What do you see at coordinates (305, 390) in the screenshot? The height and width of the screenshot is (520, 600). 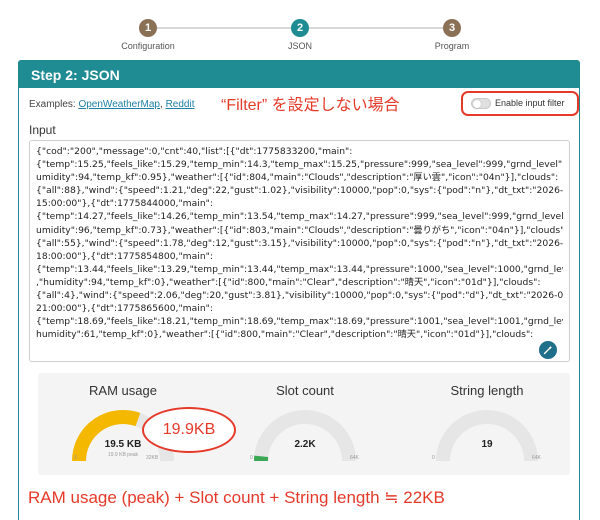 I see `gauge-title: Slot count` at bounding box center [305, 390].